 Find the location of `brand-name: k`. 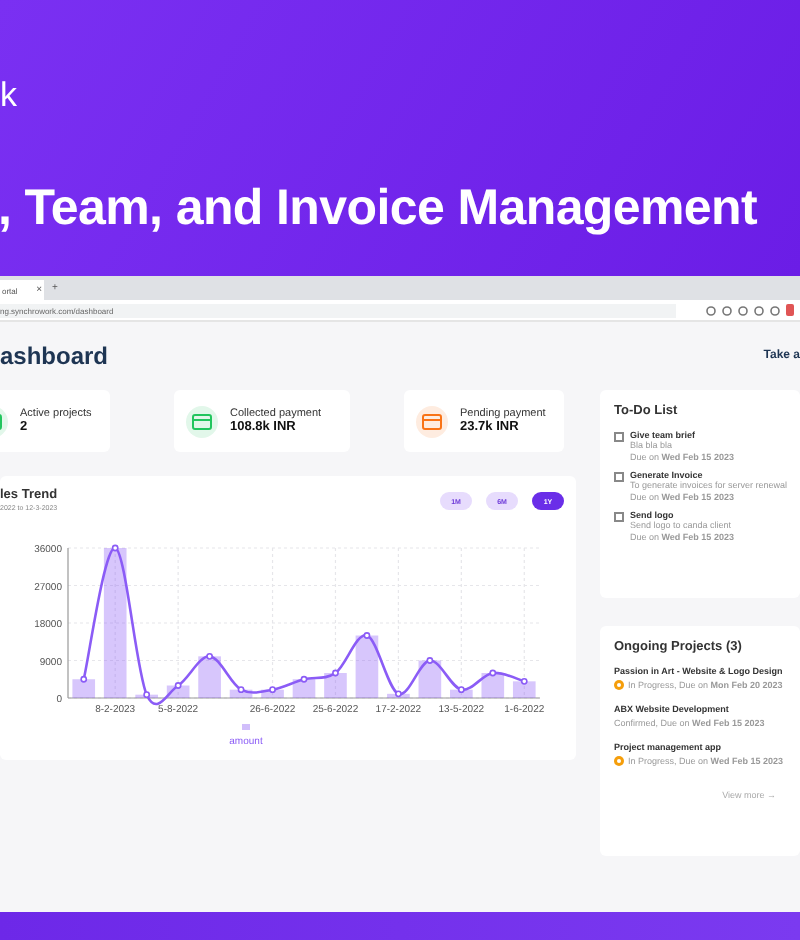

brand-name: k is located at coordinates (8, 96).